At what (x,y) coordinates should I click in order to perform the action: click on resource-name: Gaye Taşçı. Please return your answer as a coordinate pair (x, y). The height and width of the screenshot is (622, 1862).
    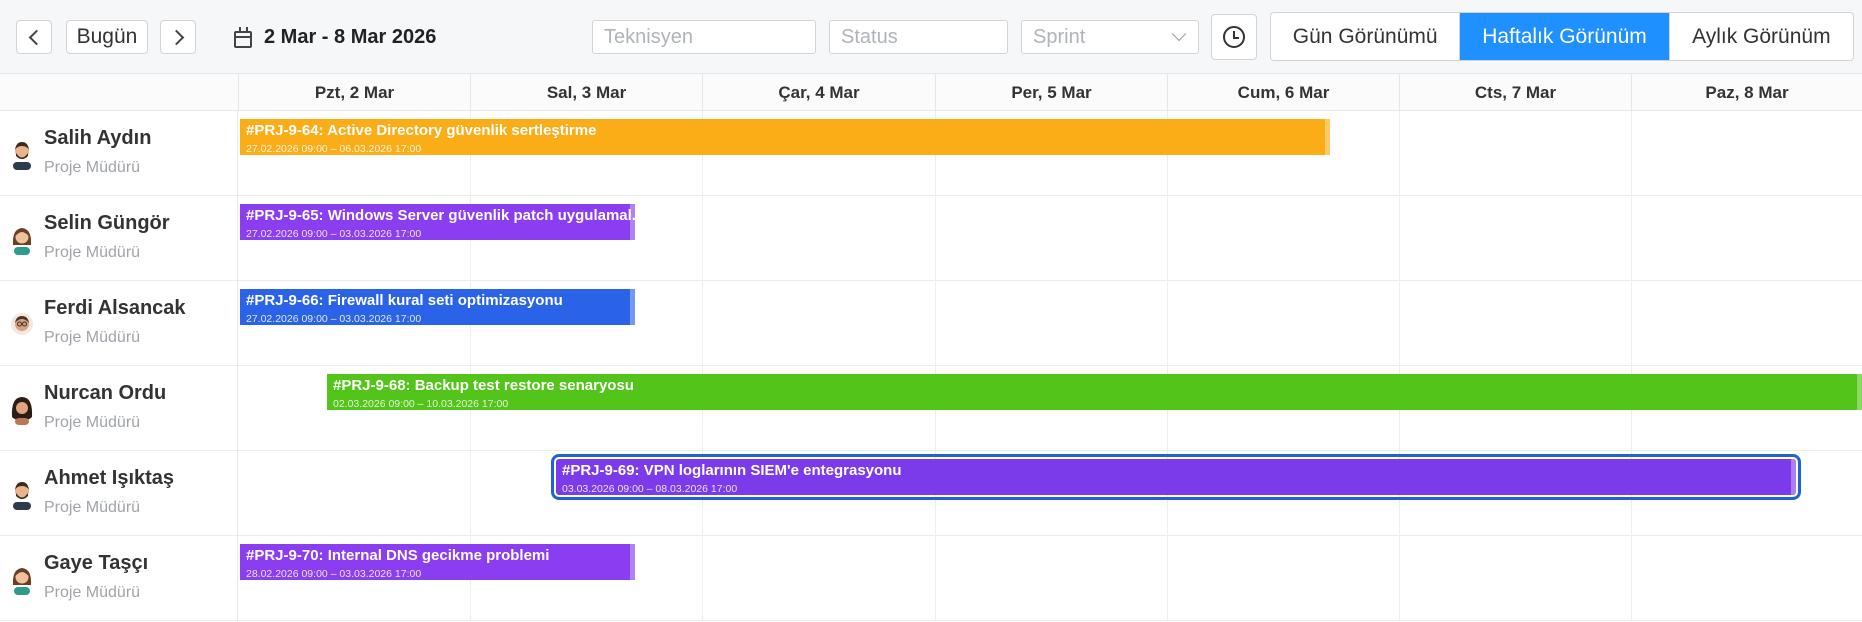
    Looking at the image, I should click on (96, 563).